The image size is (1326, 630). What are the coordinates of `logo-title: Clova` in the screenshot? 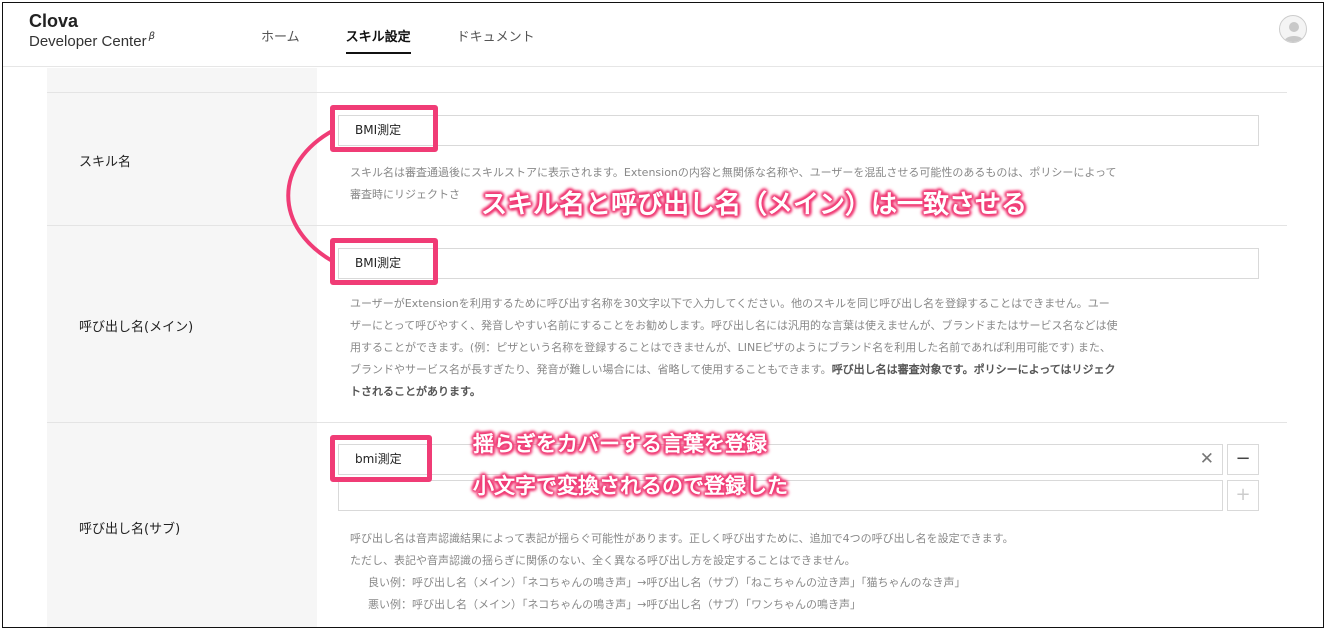 It's located at (54, 21).